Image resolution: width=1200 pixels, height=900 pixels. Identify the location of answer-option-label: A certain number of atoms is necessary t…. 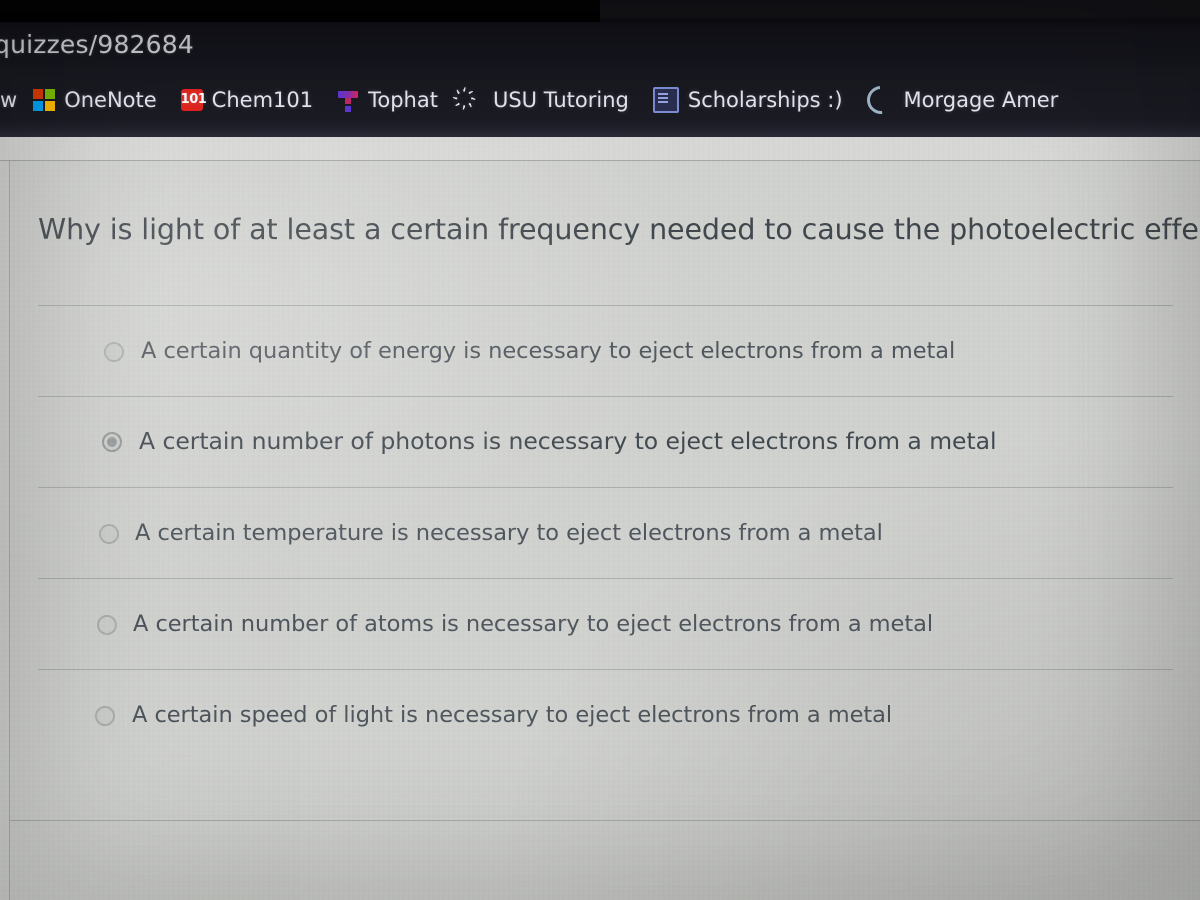
(533, 624).